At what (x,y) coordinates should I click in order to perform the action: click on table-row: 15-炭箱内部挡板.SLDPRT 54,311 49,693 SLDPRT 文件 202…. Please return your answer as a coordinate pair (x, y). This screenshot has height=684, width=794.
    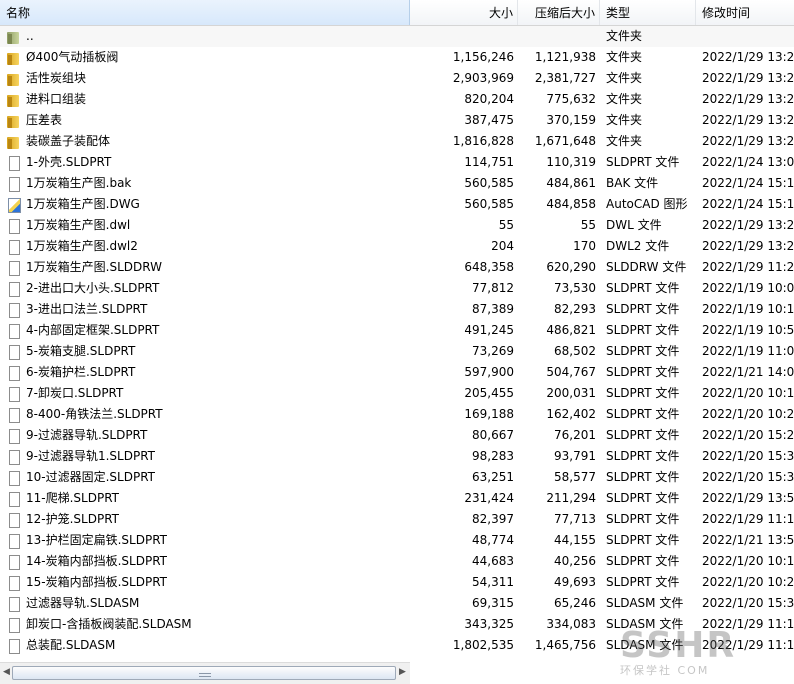
    Looking at the image, I should click on (397, 582).